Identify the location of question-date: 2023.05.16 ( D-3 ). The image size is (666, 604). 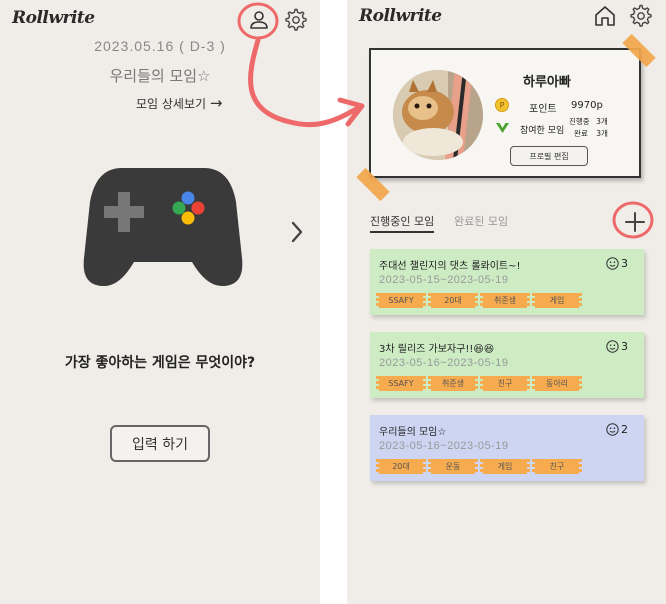
(160, 46).